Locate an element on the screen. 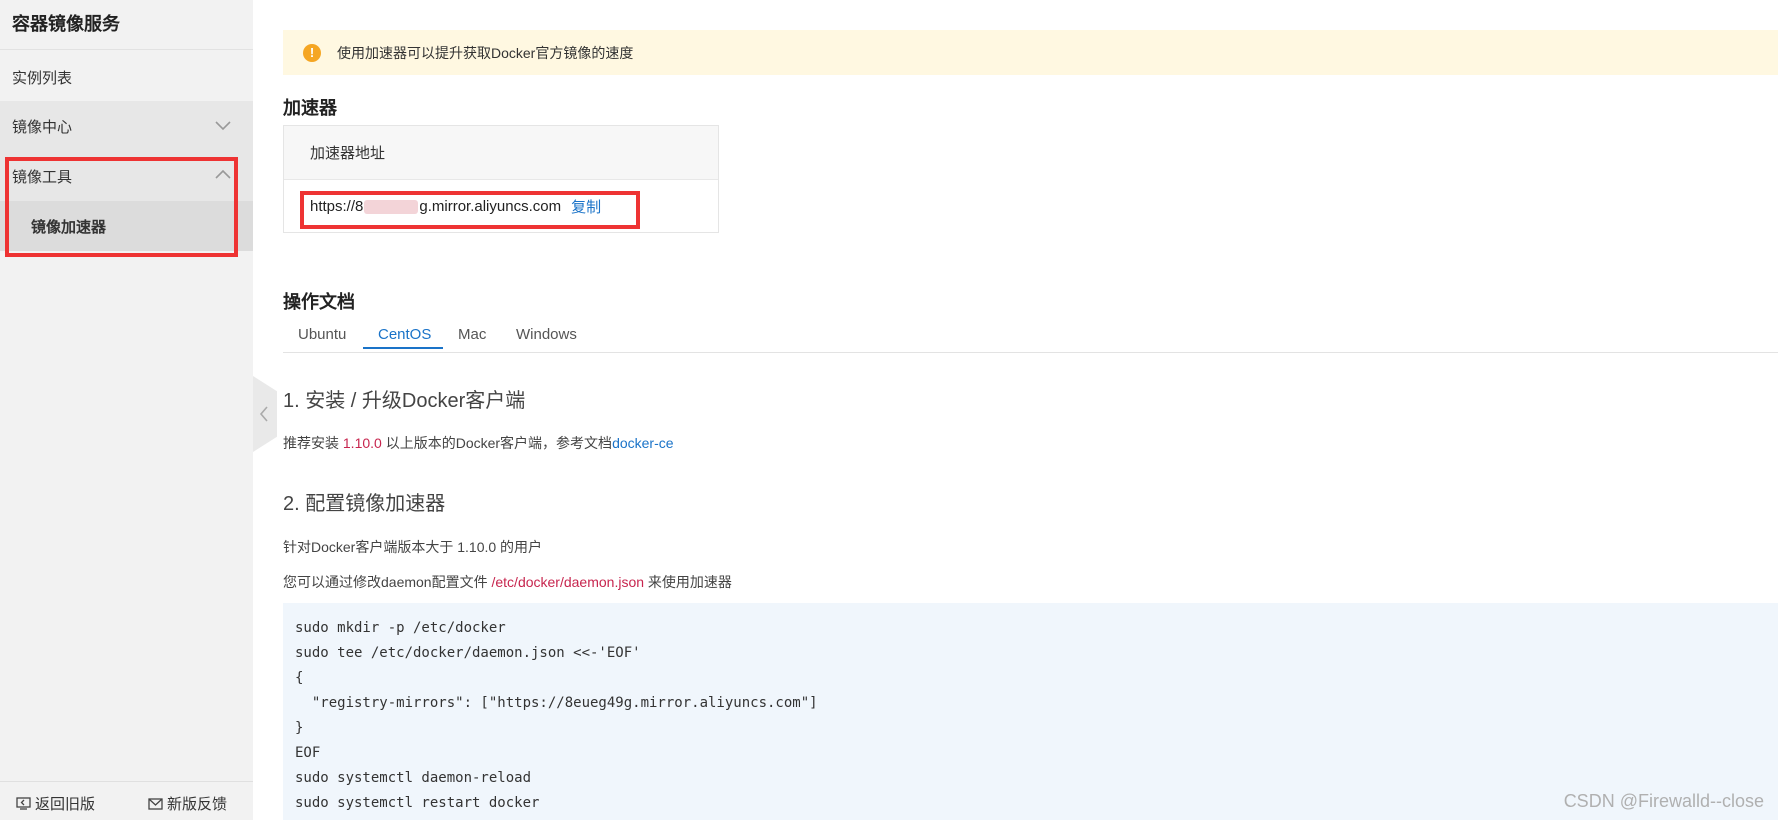  back-icon is located at coordinates (23, 803).